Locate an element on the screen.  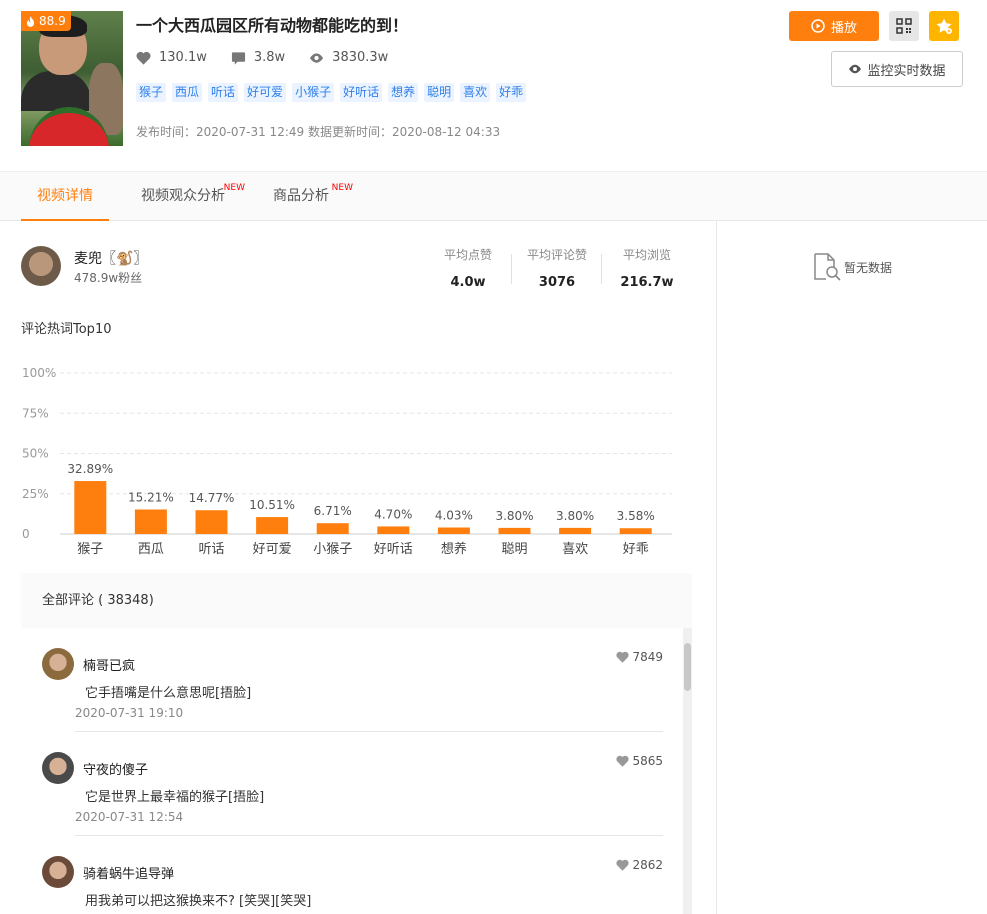
avg-view-value: 216.7w is located at coordinates (647, 282).